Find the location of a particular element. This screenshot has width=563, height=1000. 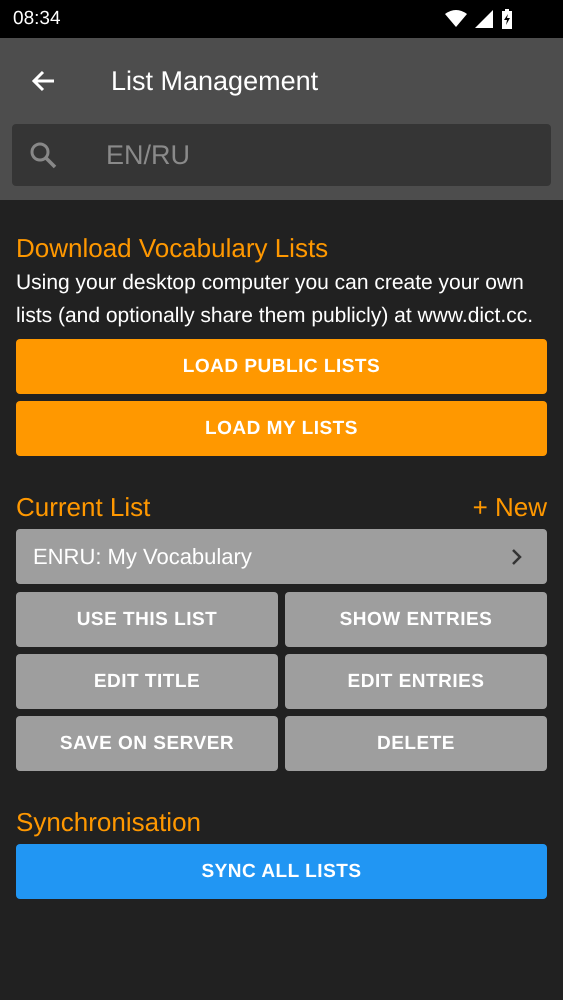

description-text: Using your desktop computer you can create your own lists (and optionally share them publicly) at www.dict.cc. is located at coordinates (275, 299).